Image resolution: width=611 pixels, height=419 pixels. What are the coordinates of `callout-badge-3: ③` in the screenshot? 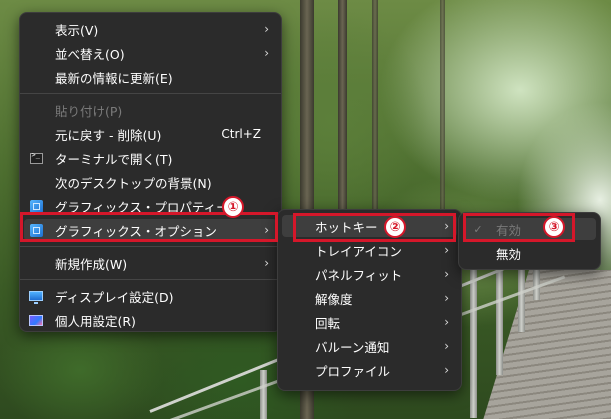 It's located at (554, 227).